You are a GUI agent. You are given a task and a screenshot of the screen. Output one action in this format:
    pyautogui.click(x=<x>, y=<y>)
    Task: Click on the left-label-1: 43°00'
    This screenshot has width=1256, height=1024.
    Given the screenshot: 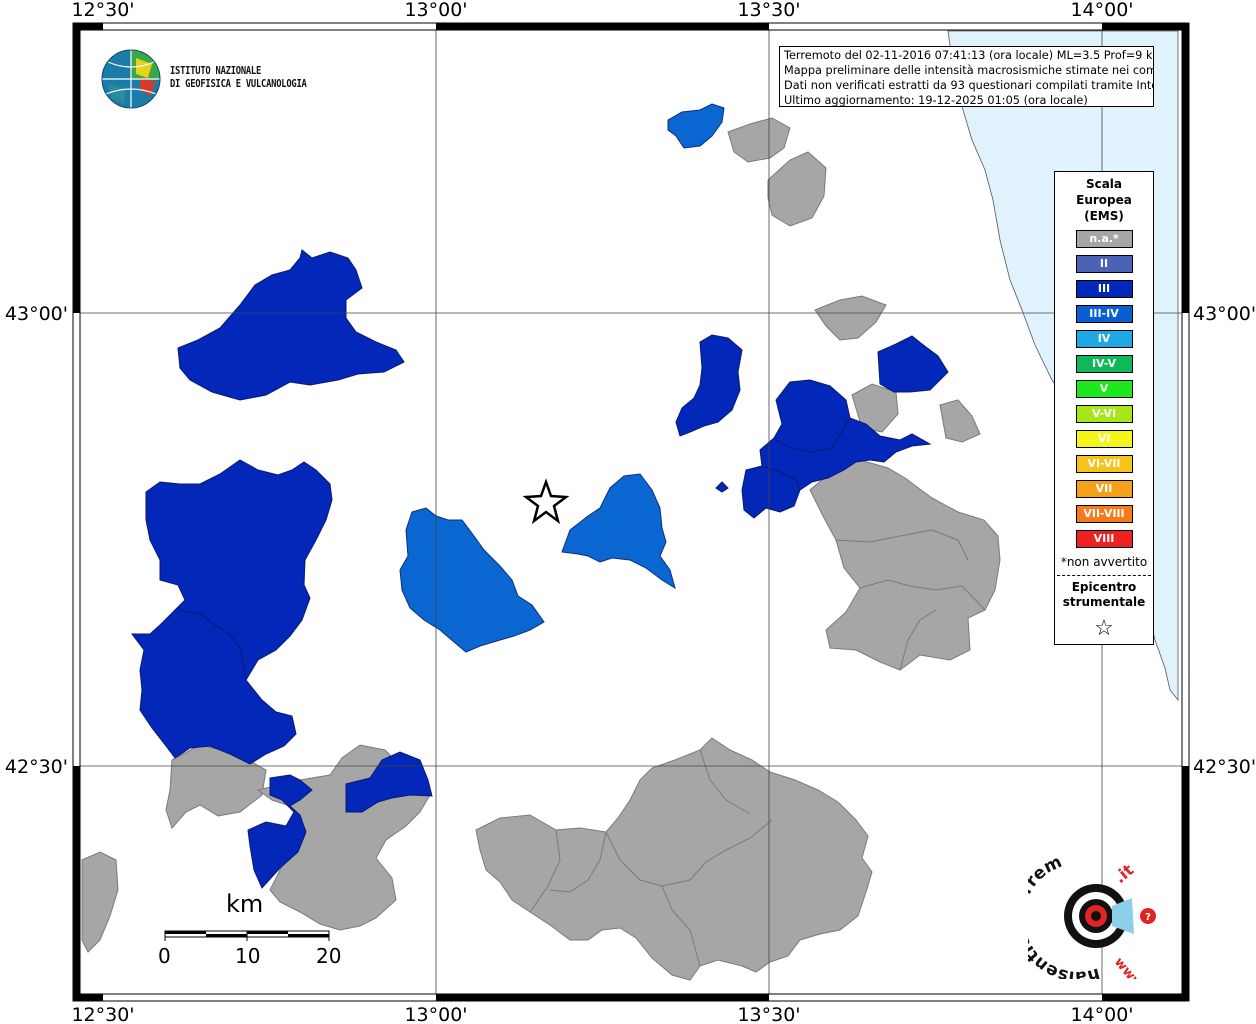 What is the action you would take?
    pyautogui.click(x=36, y=314)
    